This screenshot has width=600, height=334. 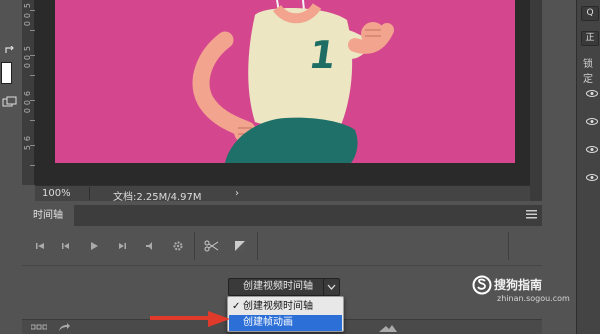 I want to click on zoom-slider-icon, so click(x=388, y=328).